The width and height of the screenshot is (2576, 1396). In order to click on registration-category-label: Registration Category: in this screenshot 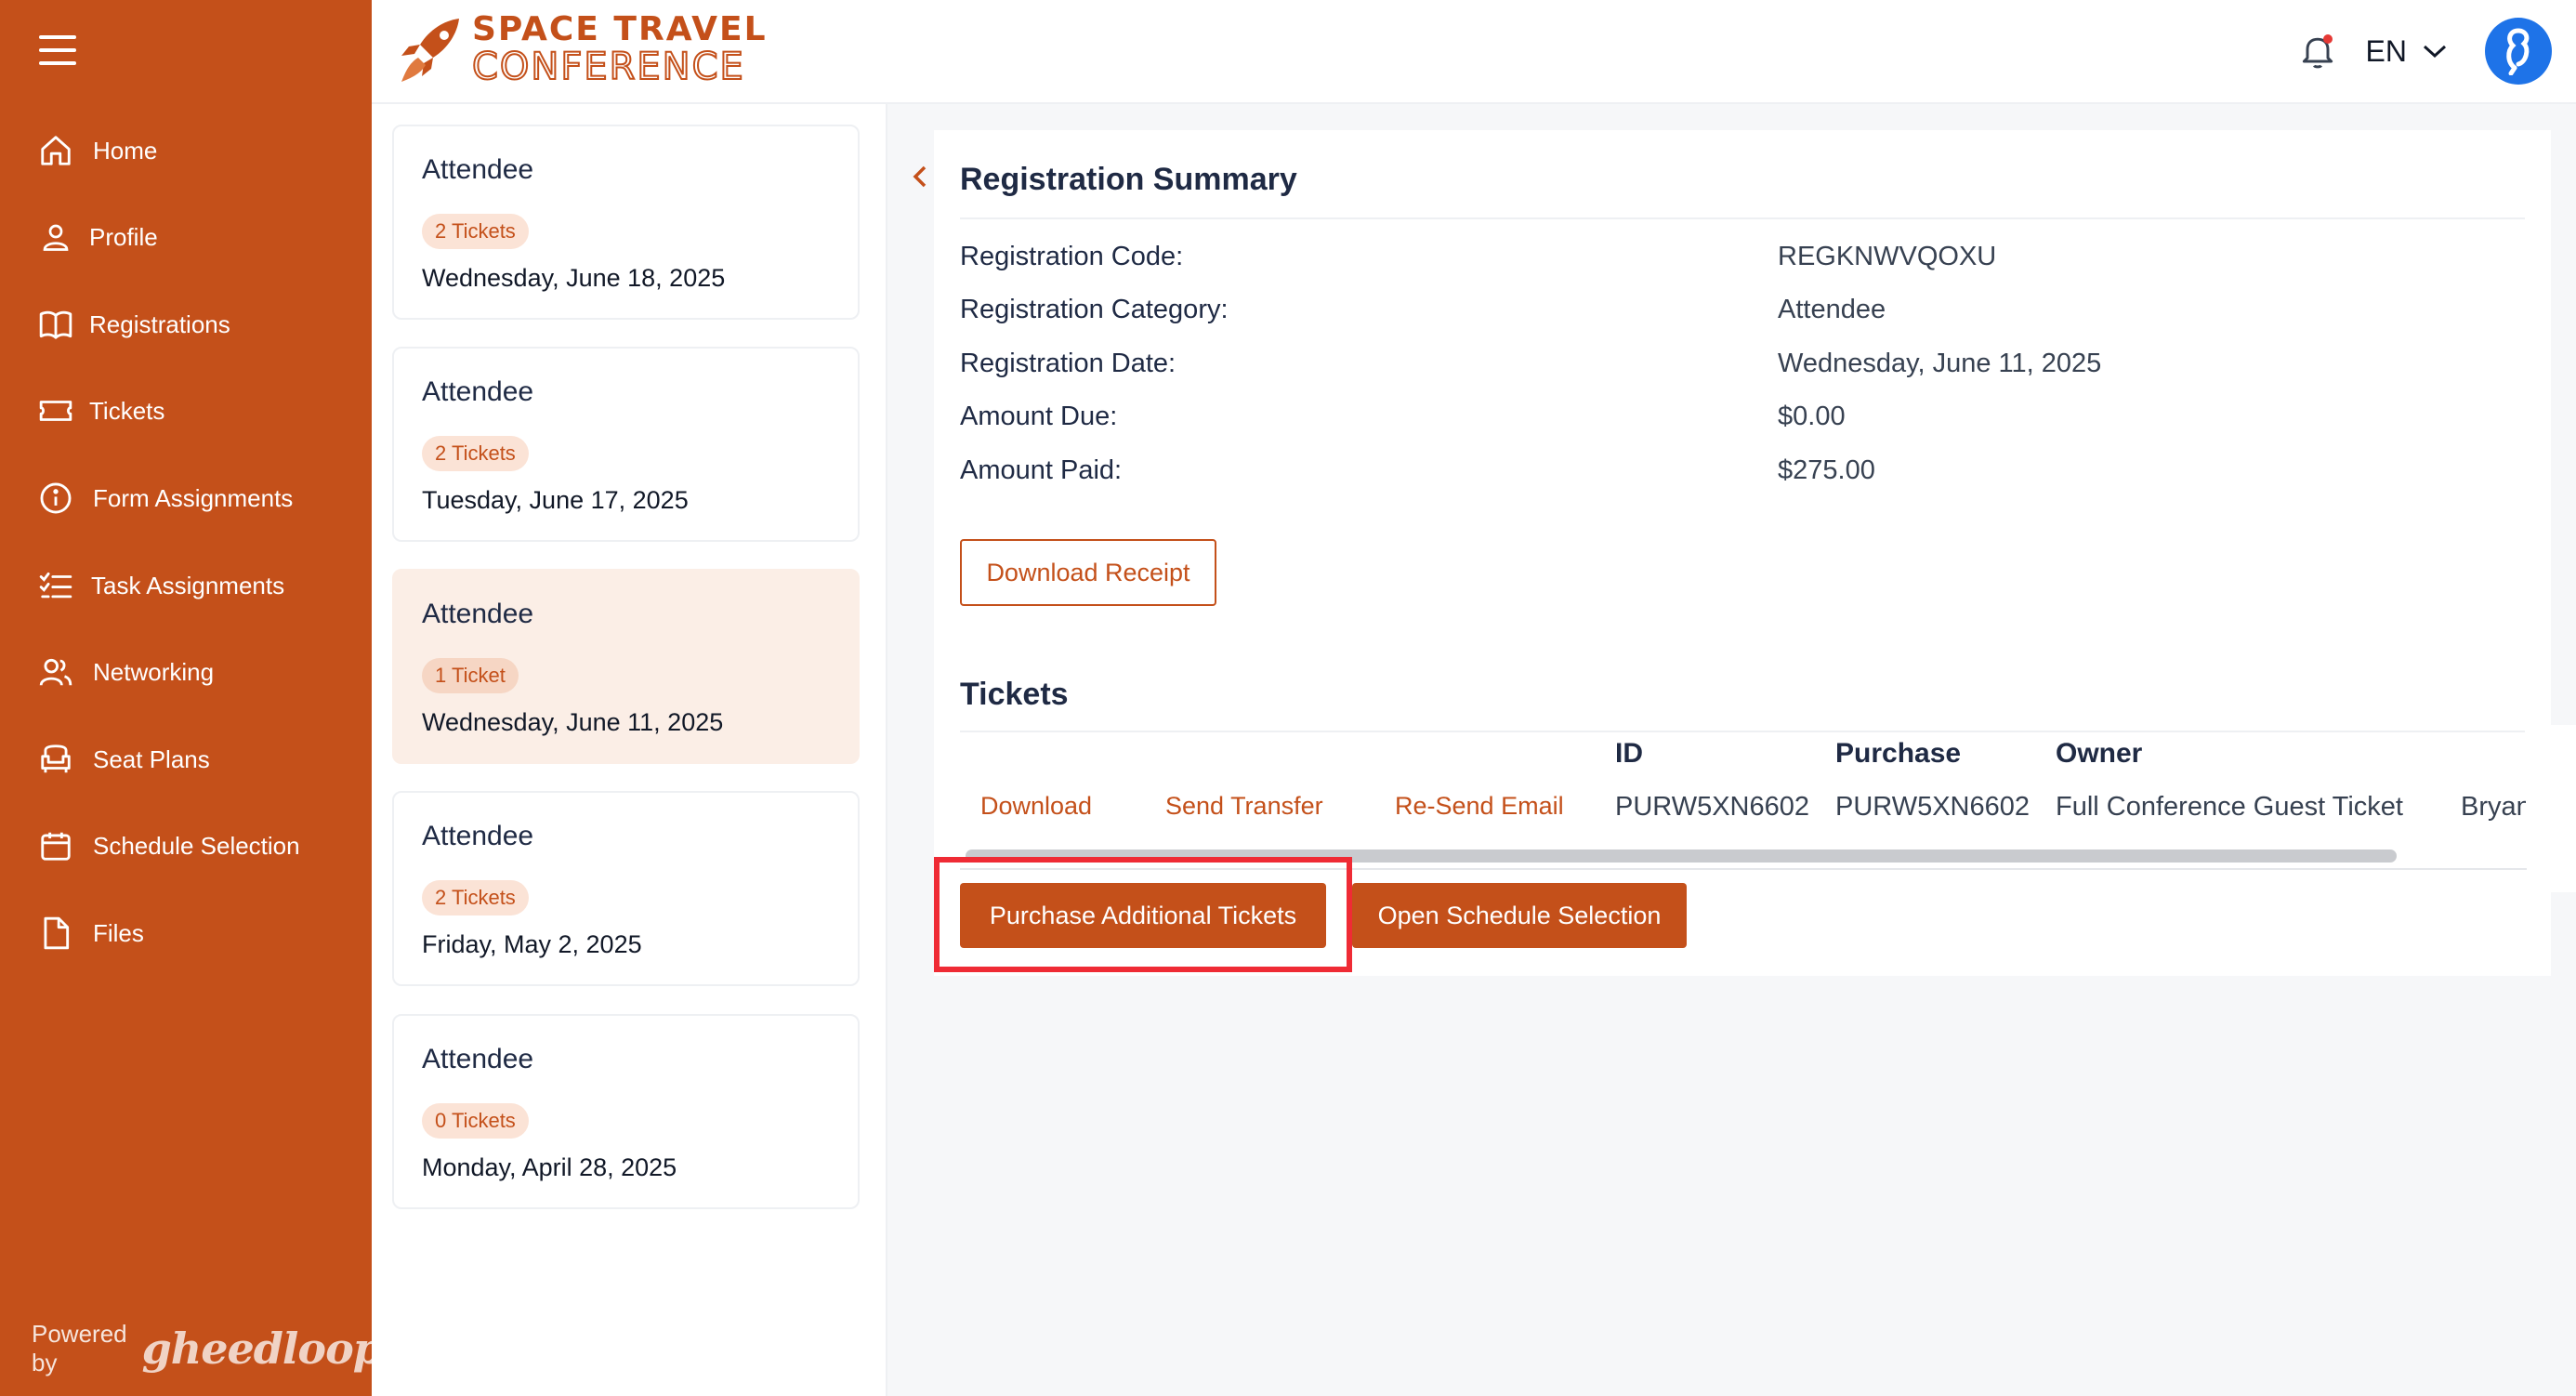, I will do `click(1094, 309)`.